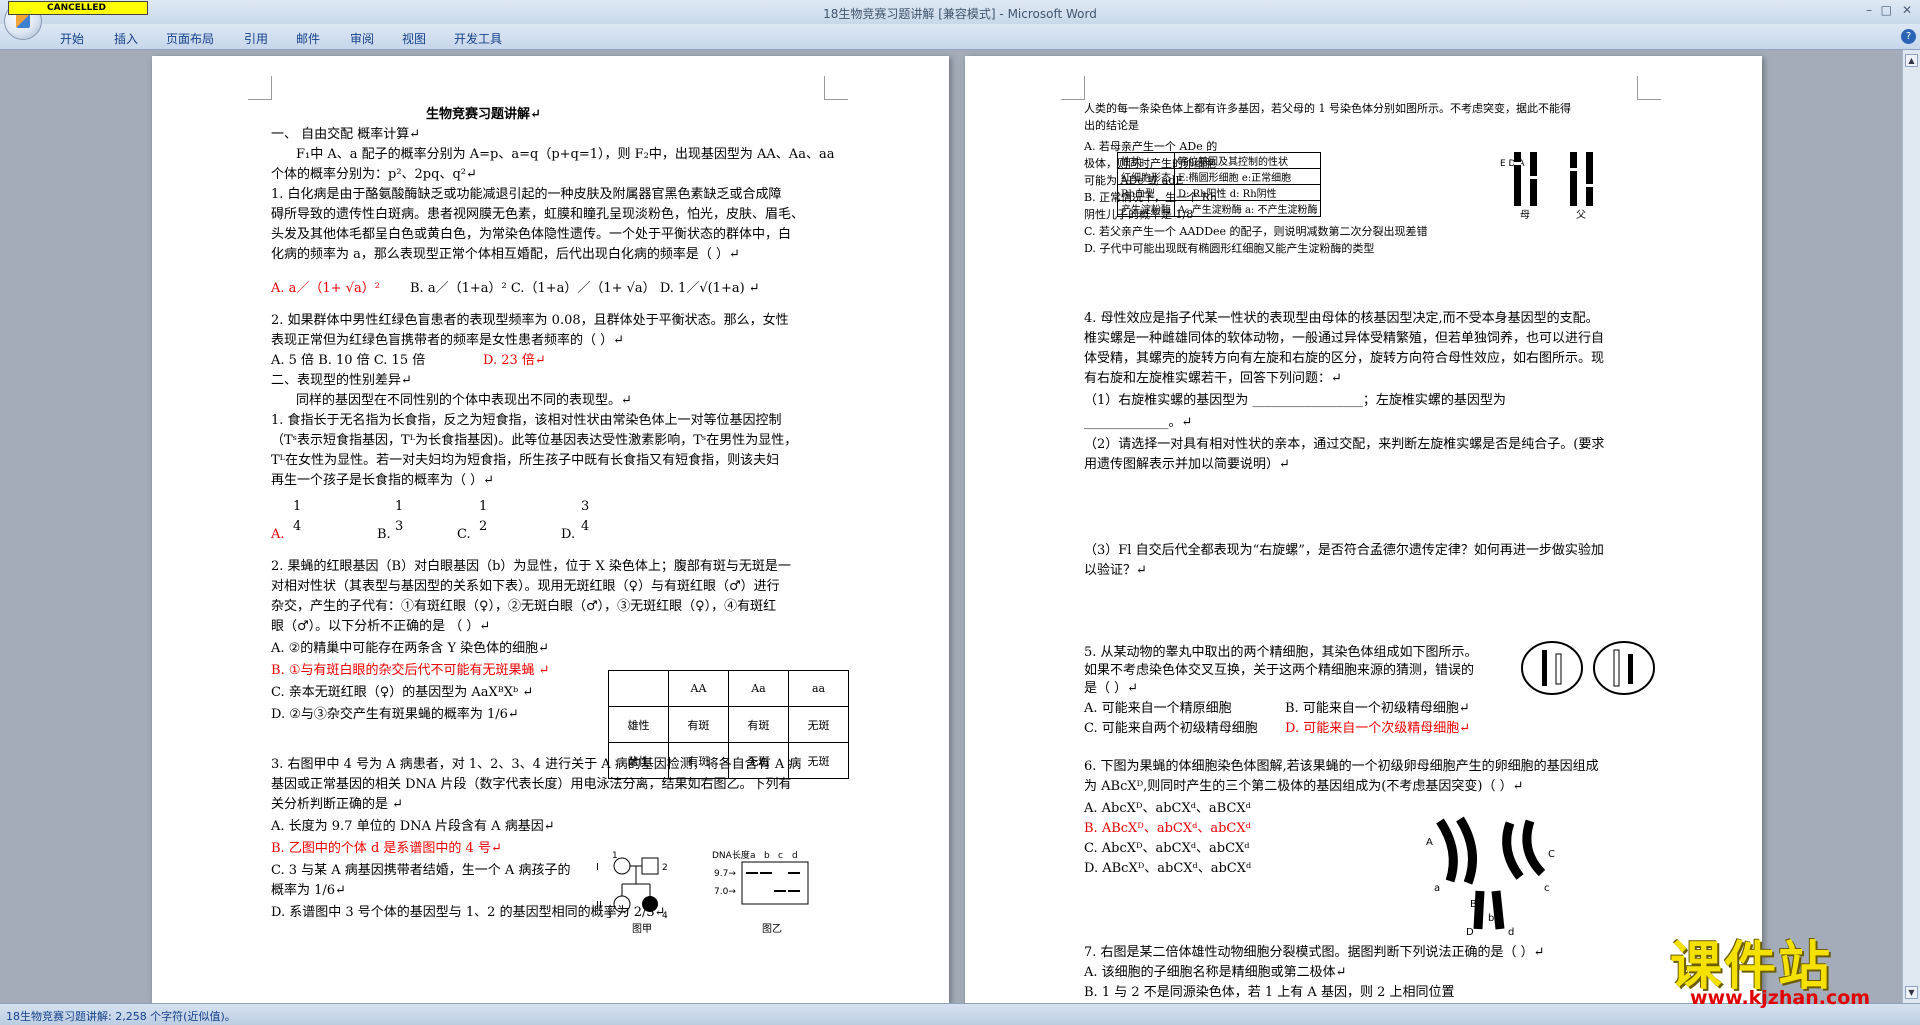 This screenshot has width=1920, height=1025. Describe the element at coordinates (325, 288) in the screenshot. I see `text-line: A. a／（1+ √a）²` at that location.